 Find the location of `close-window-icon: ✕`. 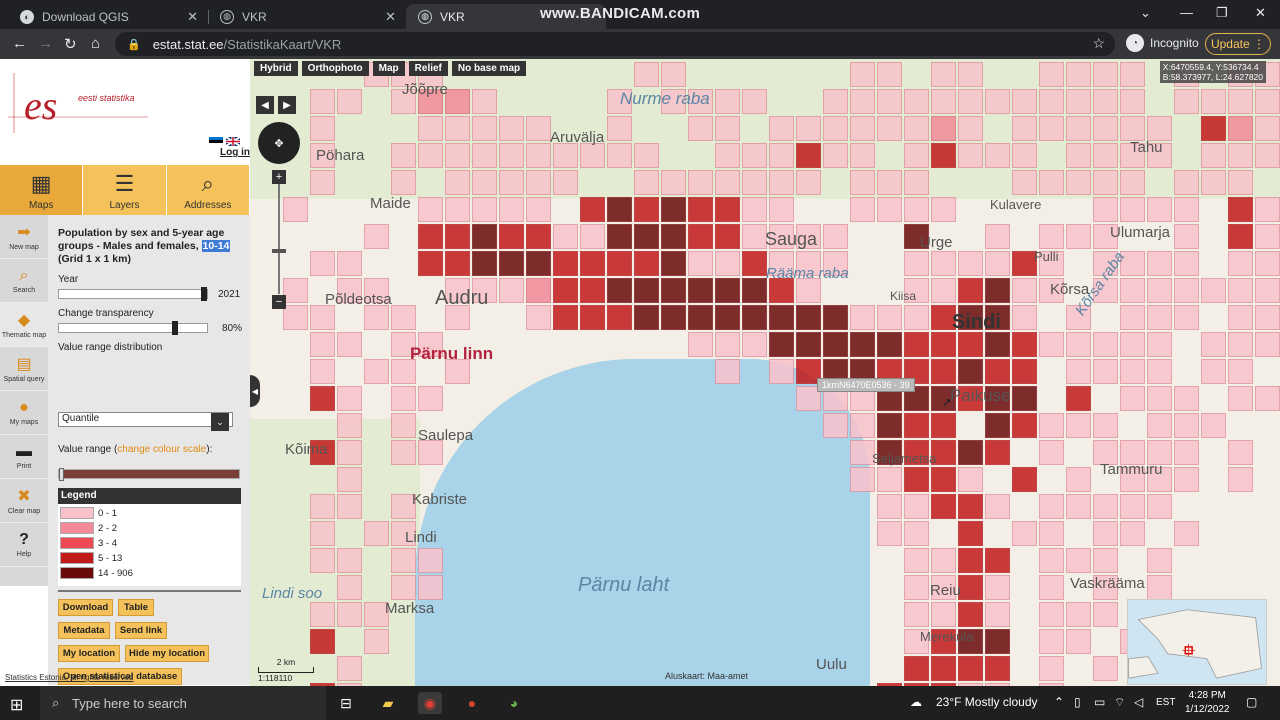

close-window-icon: ✕ is located at coordinates (1260, 13).